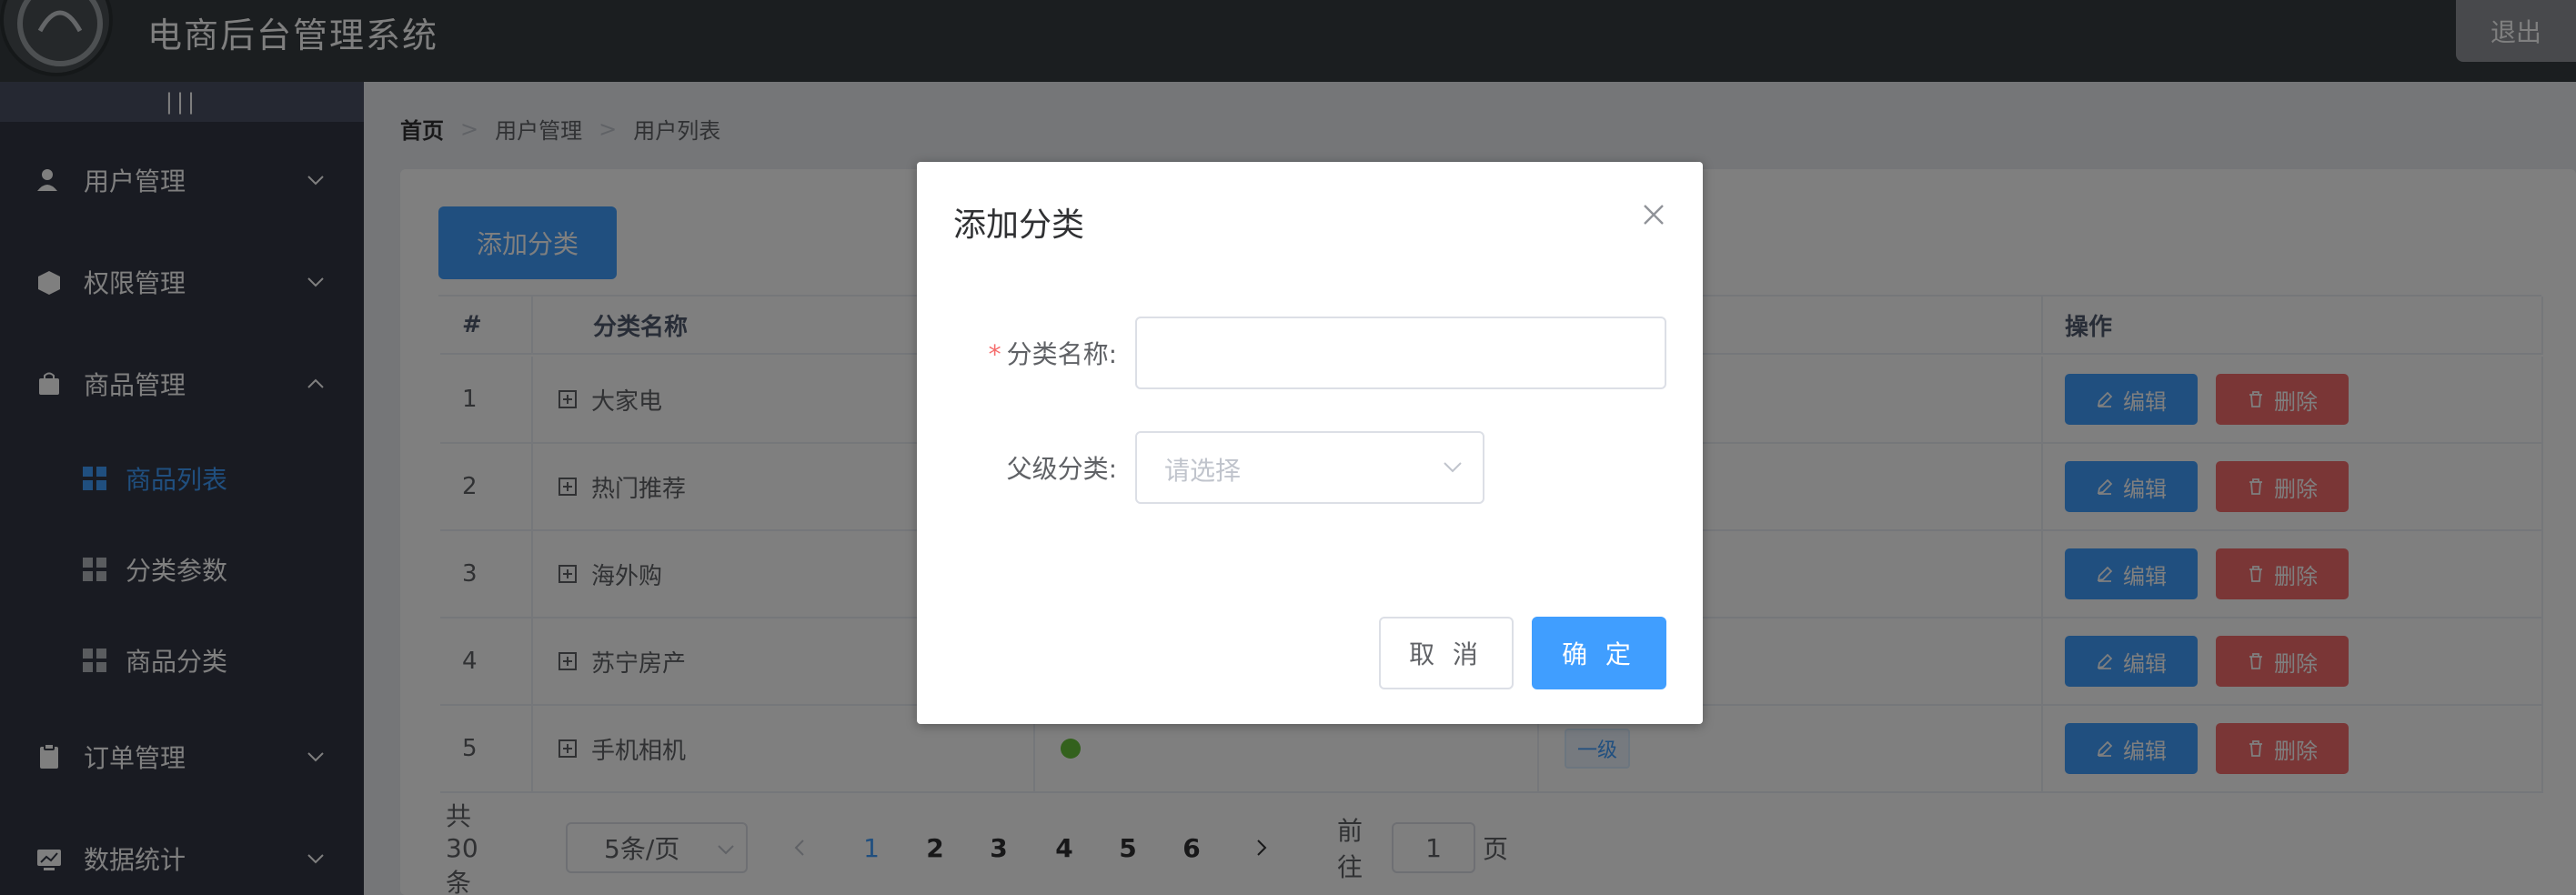 The width and height of the screenshot is (2576, 895). Describe the element at coordinates (1061, 354) in the screenshot. I see `category-name-label-text: 分类名称:` at that location.